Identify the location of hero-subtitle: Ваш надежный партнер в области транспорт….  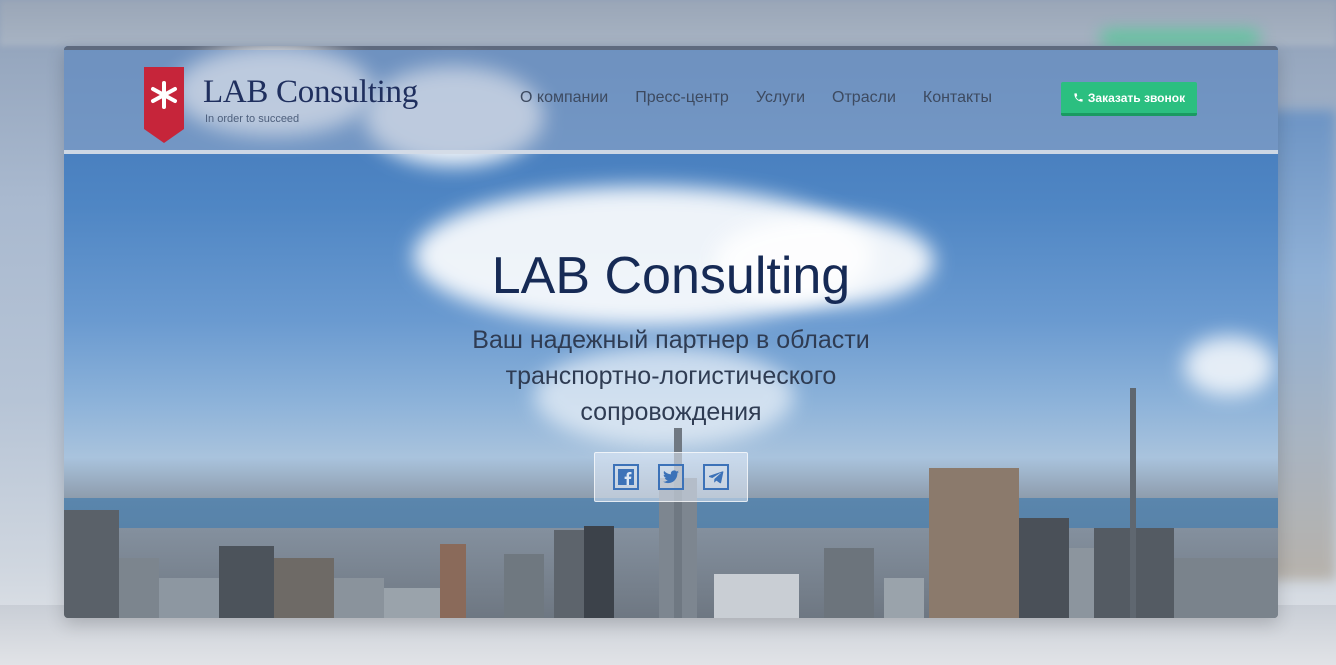
(671, 376).